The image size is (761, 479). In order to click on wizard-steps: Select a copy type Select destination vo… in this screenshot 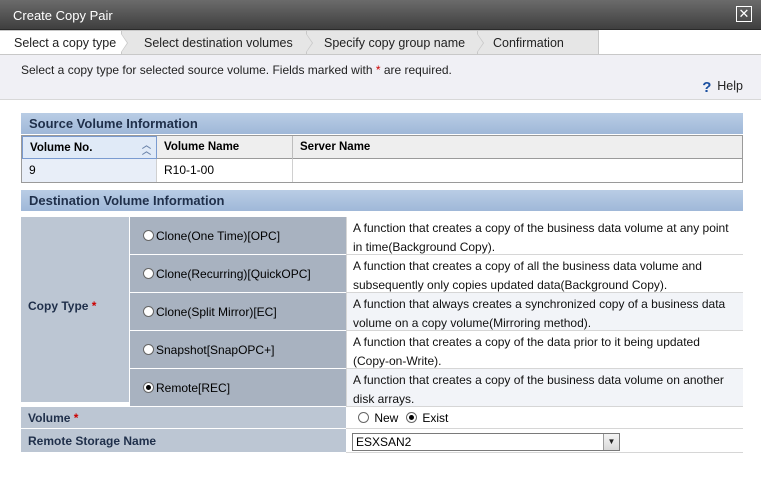, I will do `click(380, 42)`.